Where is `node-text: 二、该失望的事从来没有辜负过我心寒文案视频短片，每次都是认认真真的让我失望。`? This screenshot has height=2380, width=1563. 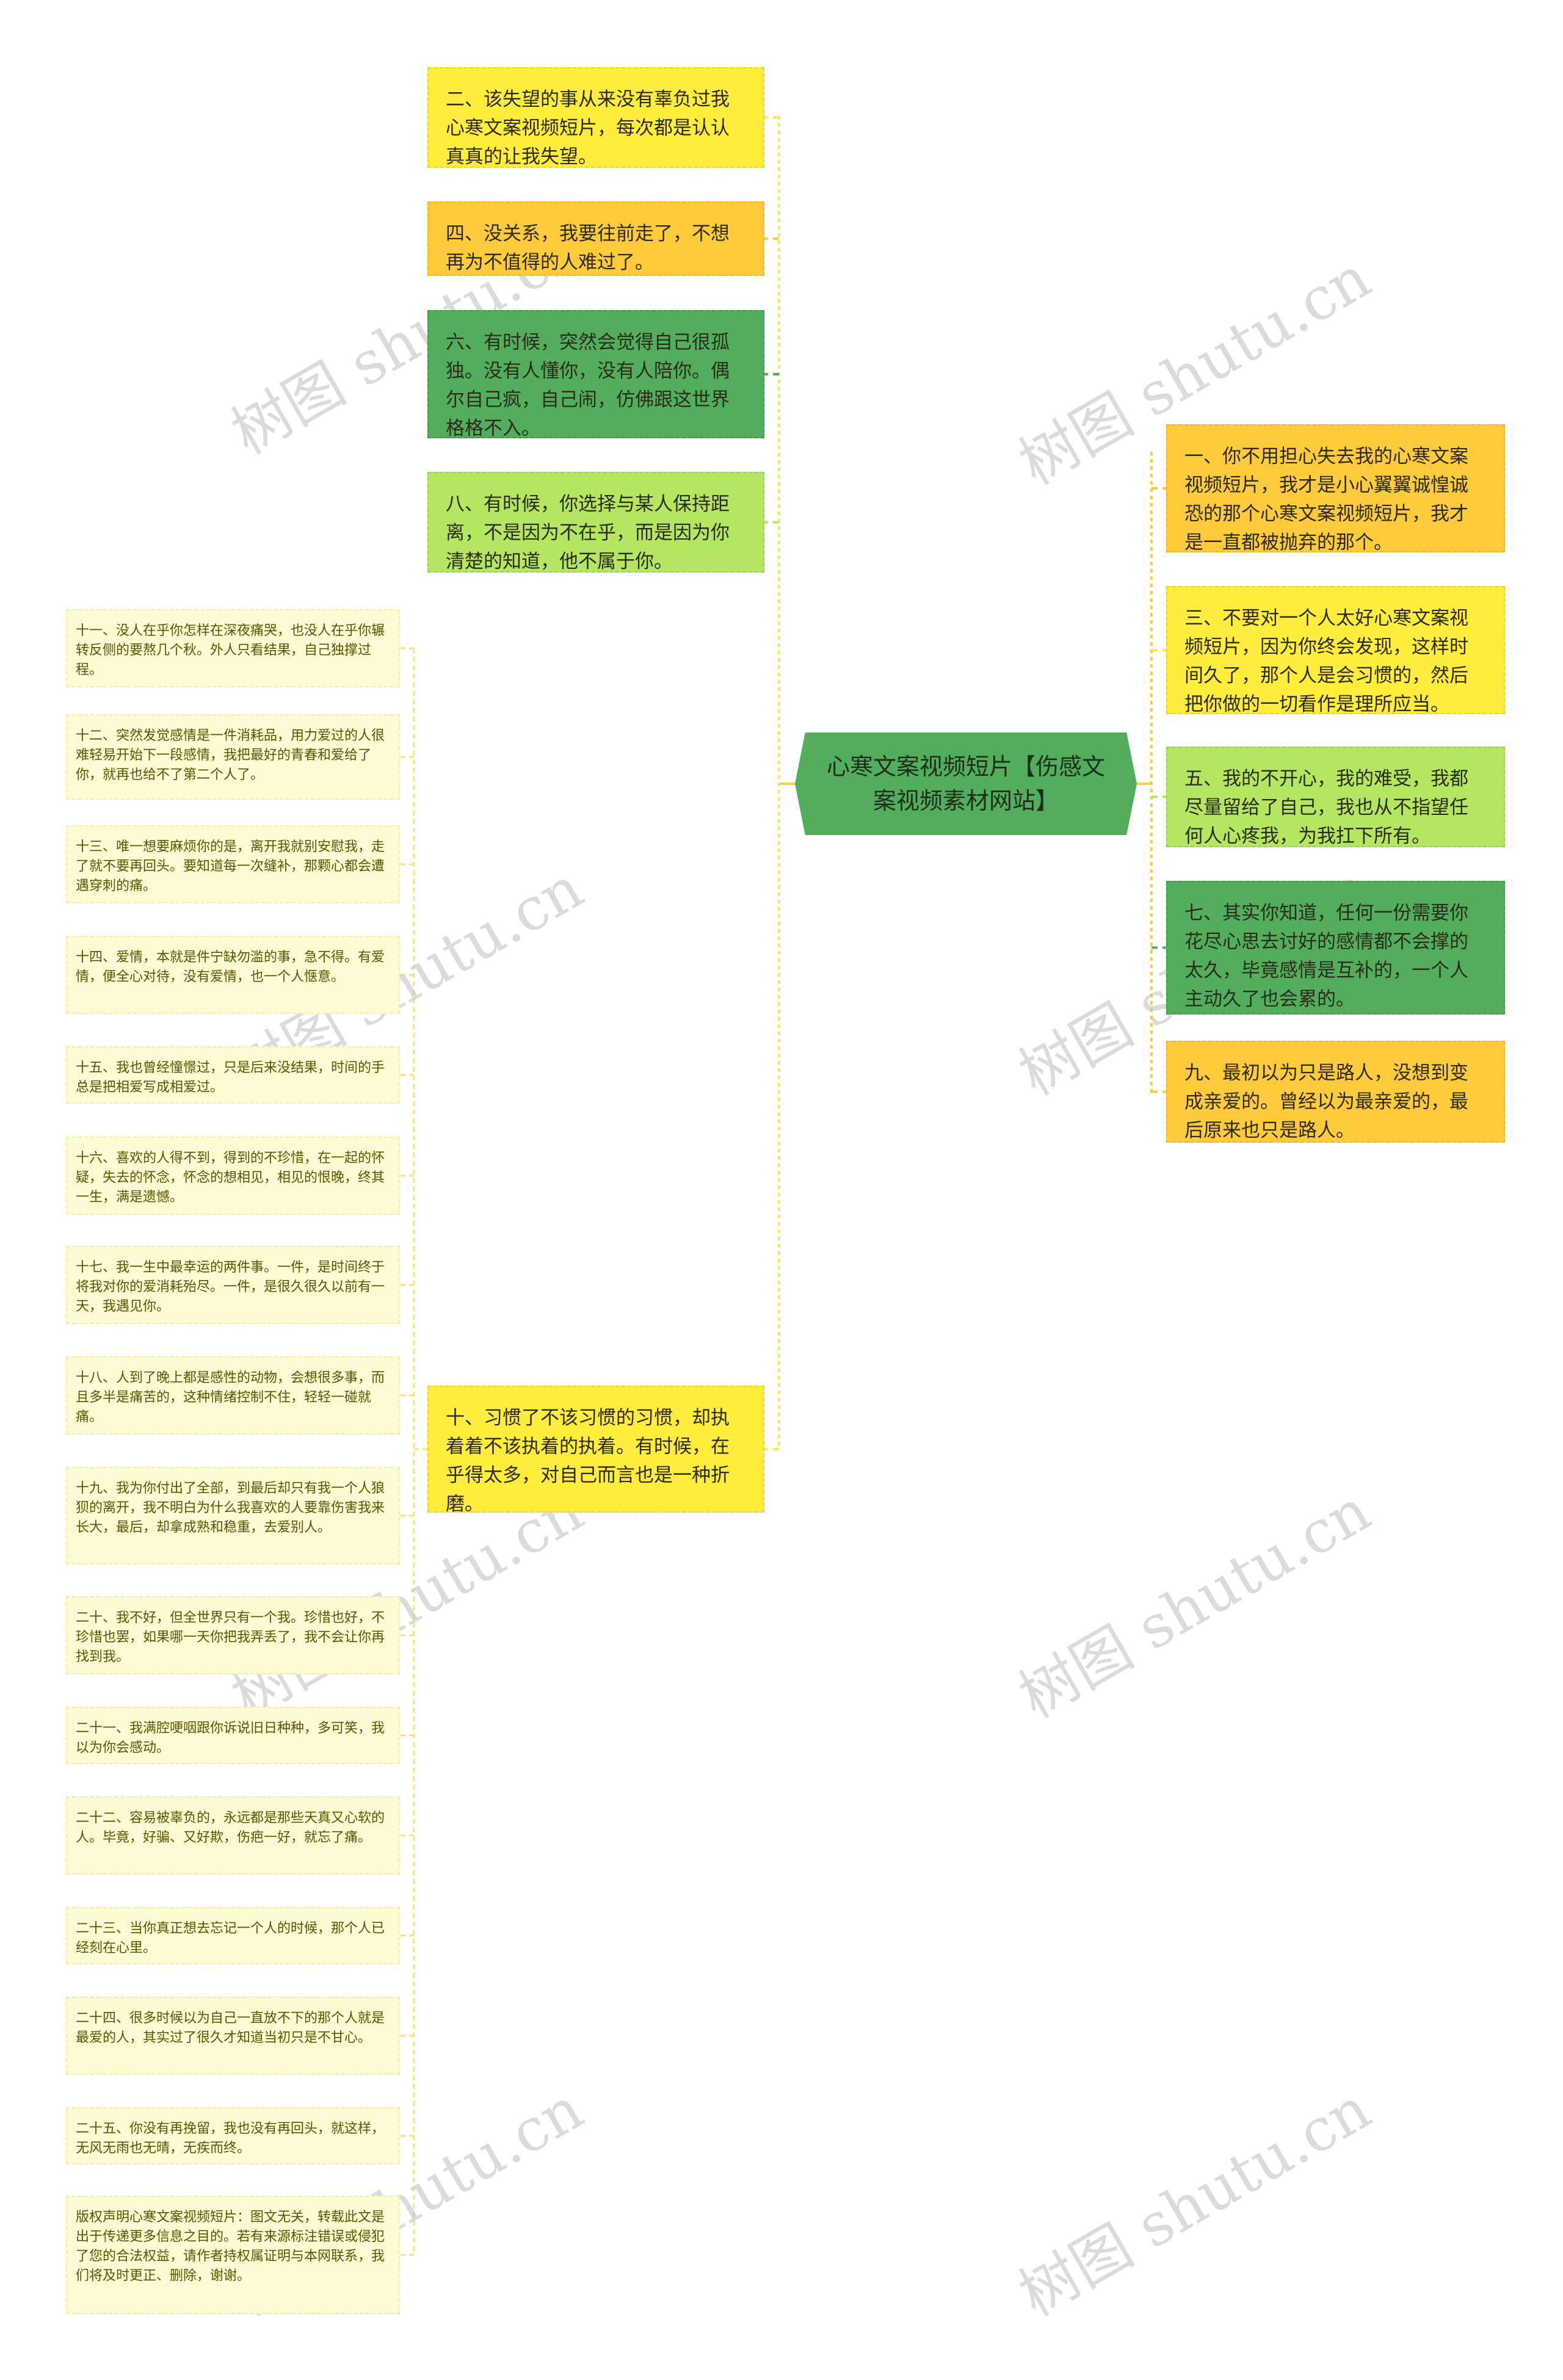 node-text: 二、该失望的事从来没有辜负过我心寒文案视频短片，每次都是认认真真的让我失望。 is located at coordinates (588, 128).